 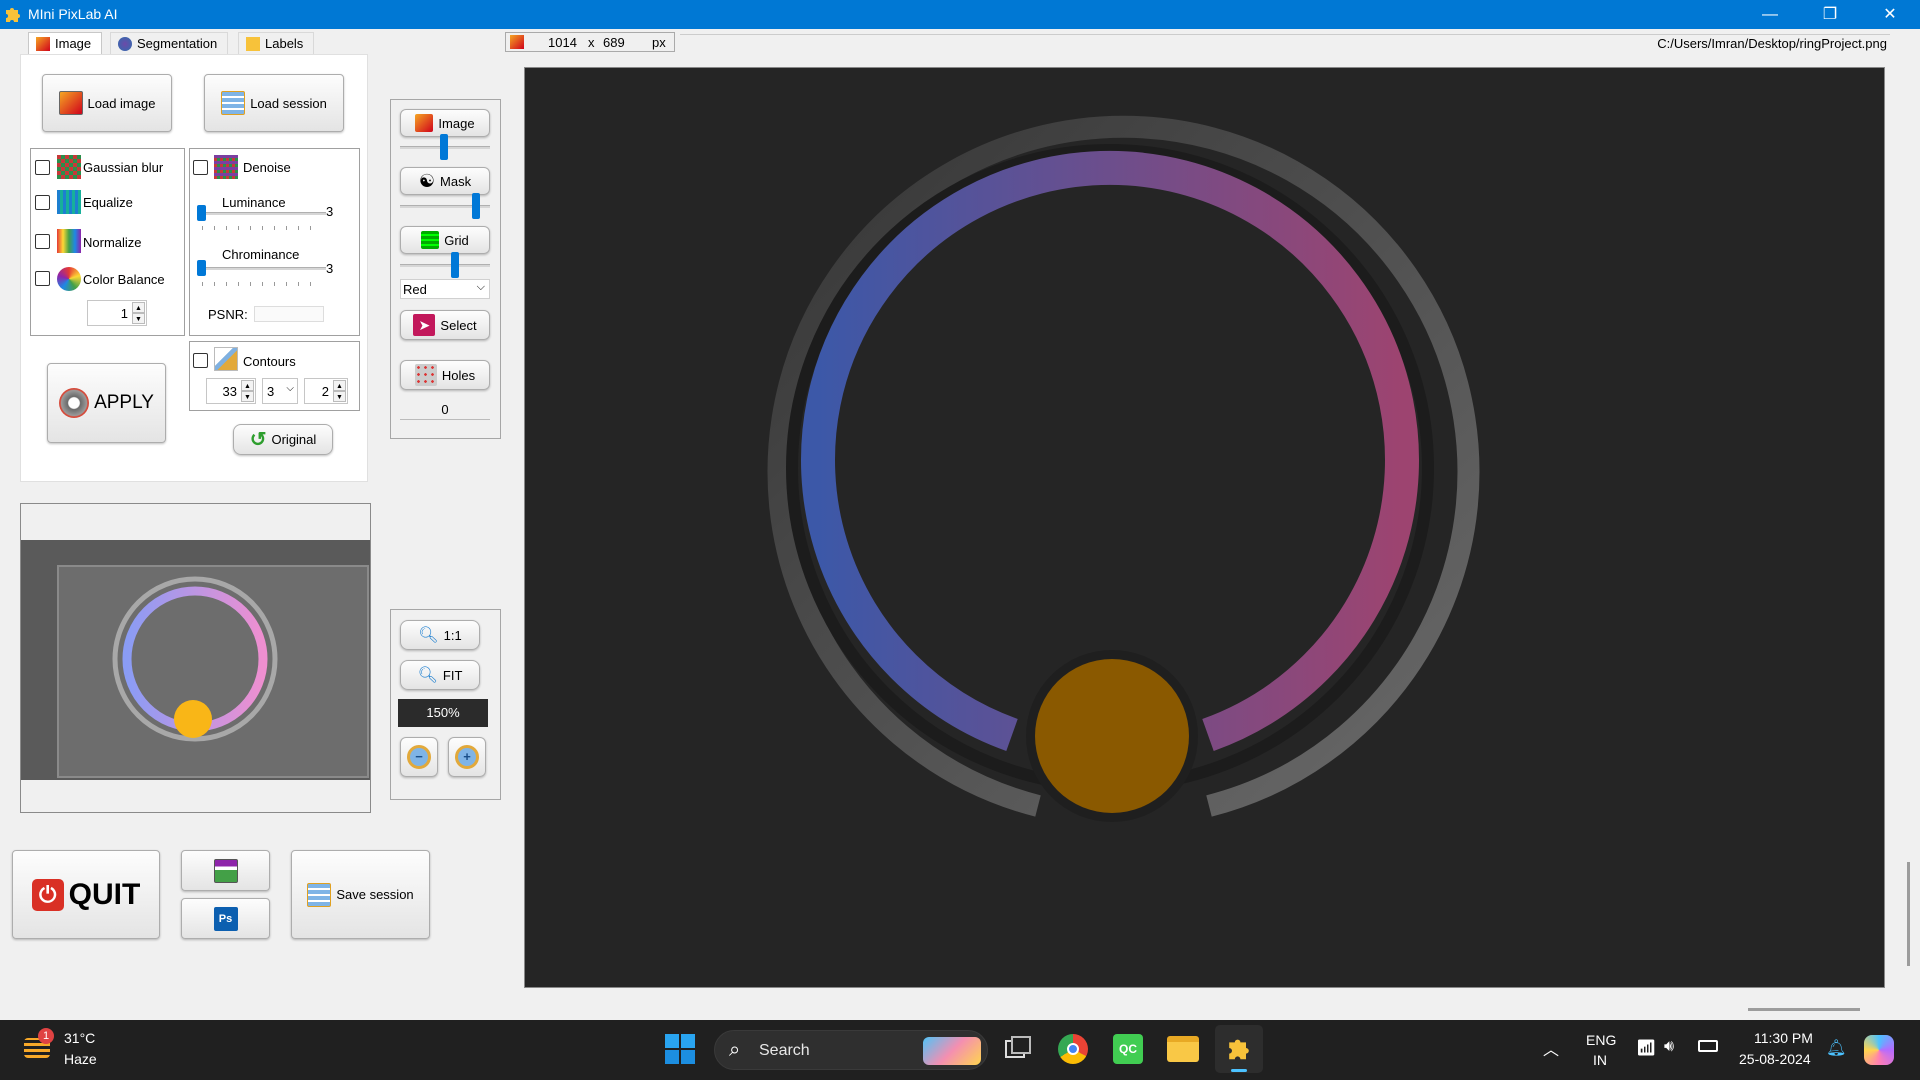 What do you see at coordinates (124, 402) in the screenshot?
I see `apply-label: APPLY` at bounding box center [124, 402].